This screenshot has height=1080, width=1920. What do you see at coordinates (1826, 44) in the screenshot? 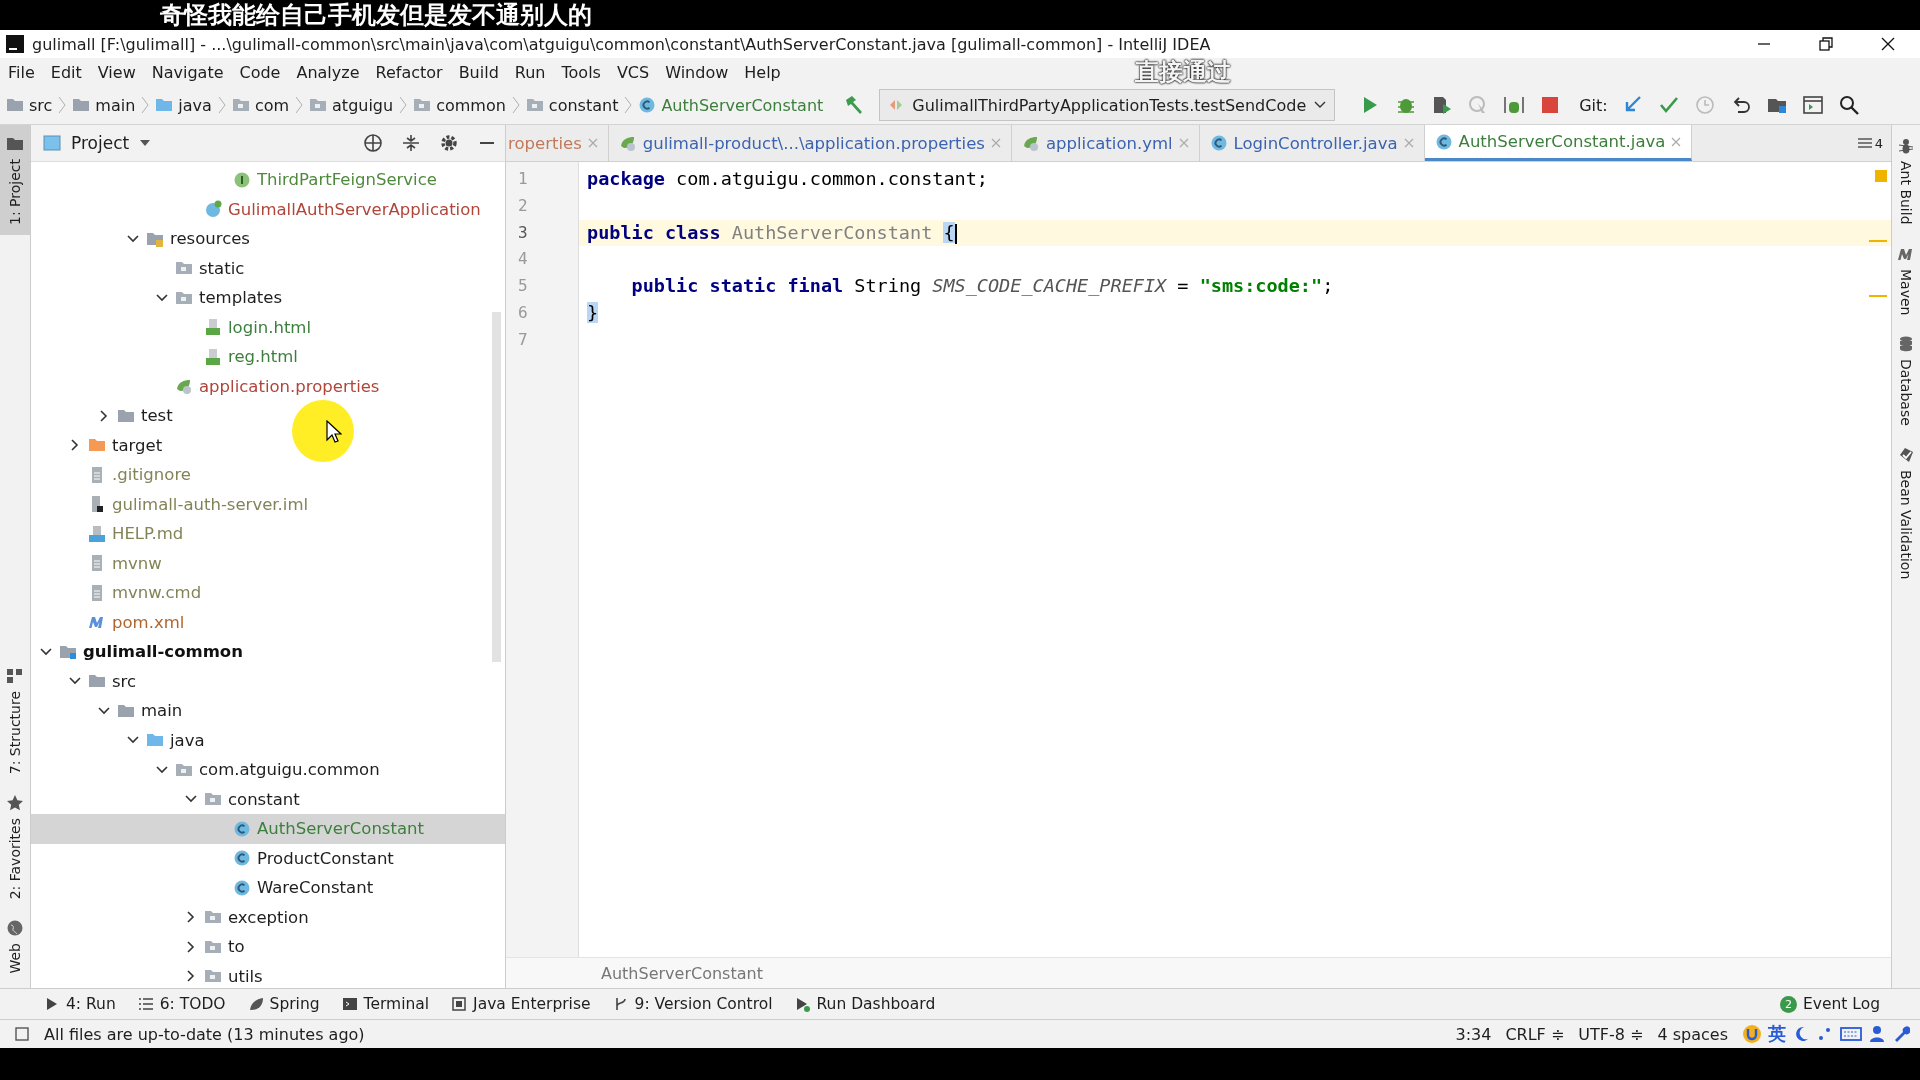
I see `restore-icon` at bounding box center [1826, 44].